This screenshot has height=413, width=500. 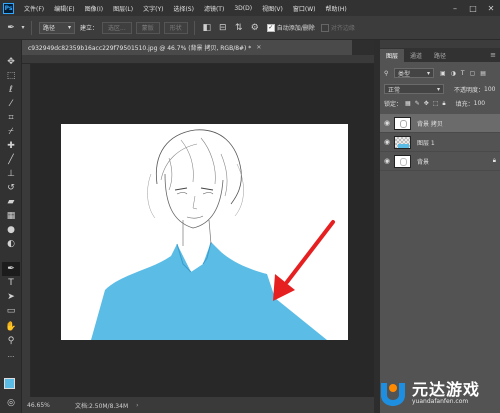 What do you see at coordinates (426, 142) in the screenshot?
I see `layer-name: 图层 1` at bounding box center [426, 142].